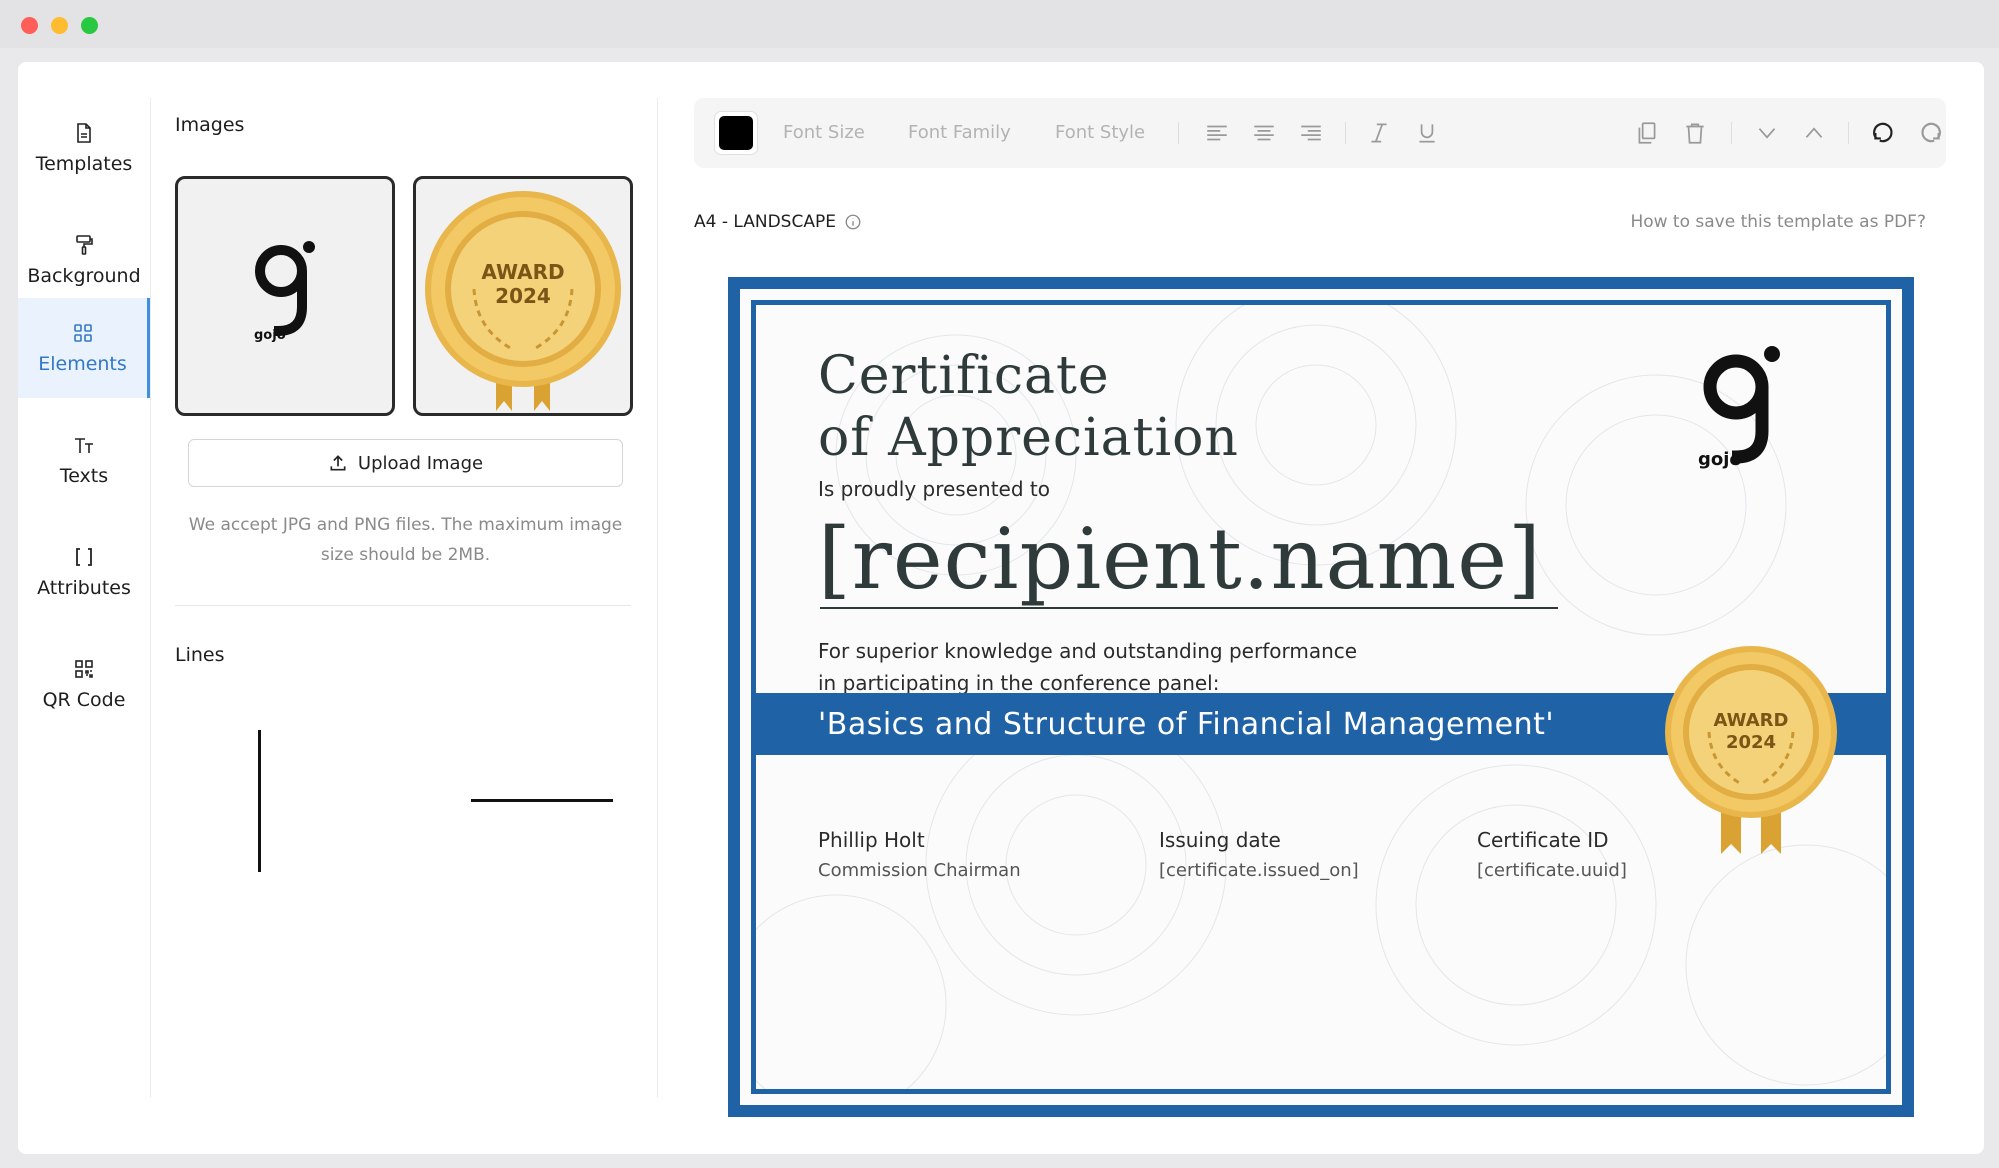  What do you see at coordinates (284, 292) in the screenshot?
I see `gojo-logo-image: gojo` at bounding box center [284, 292].